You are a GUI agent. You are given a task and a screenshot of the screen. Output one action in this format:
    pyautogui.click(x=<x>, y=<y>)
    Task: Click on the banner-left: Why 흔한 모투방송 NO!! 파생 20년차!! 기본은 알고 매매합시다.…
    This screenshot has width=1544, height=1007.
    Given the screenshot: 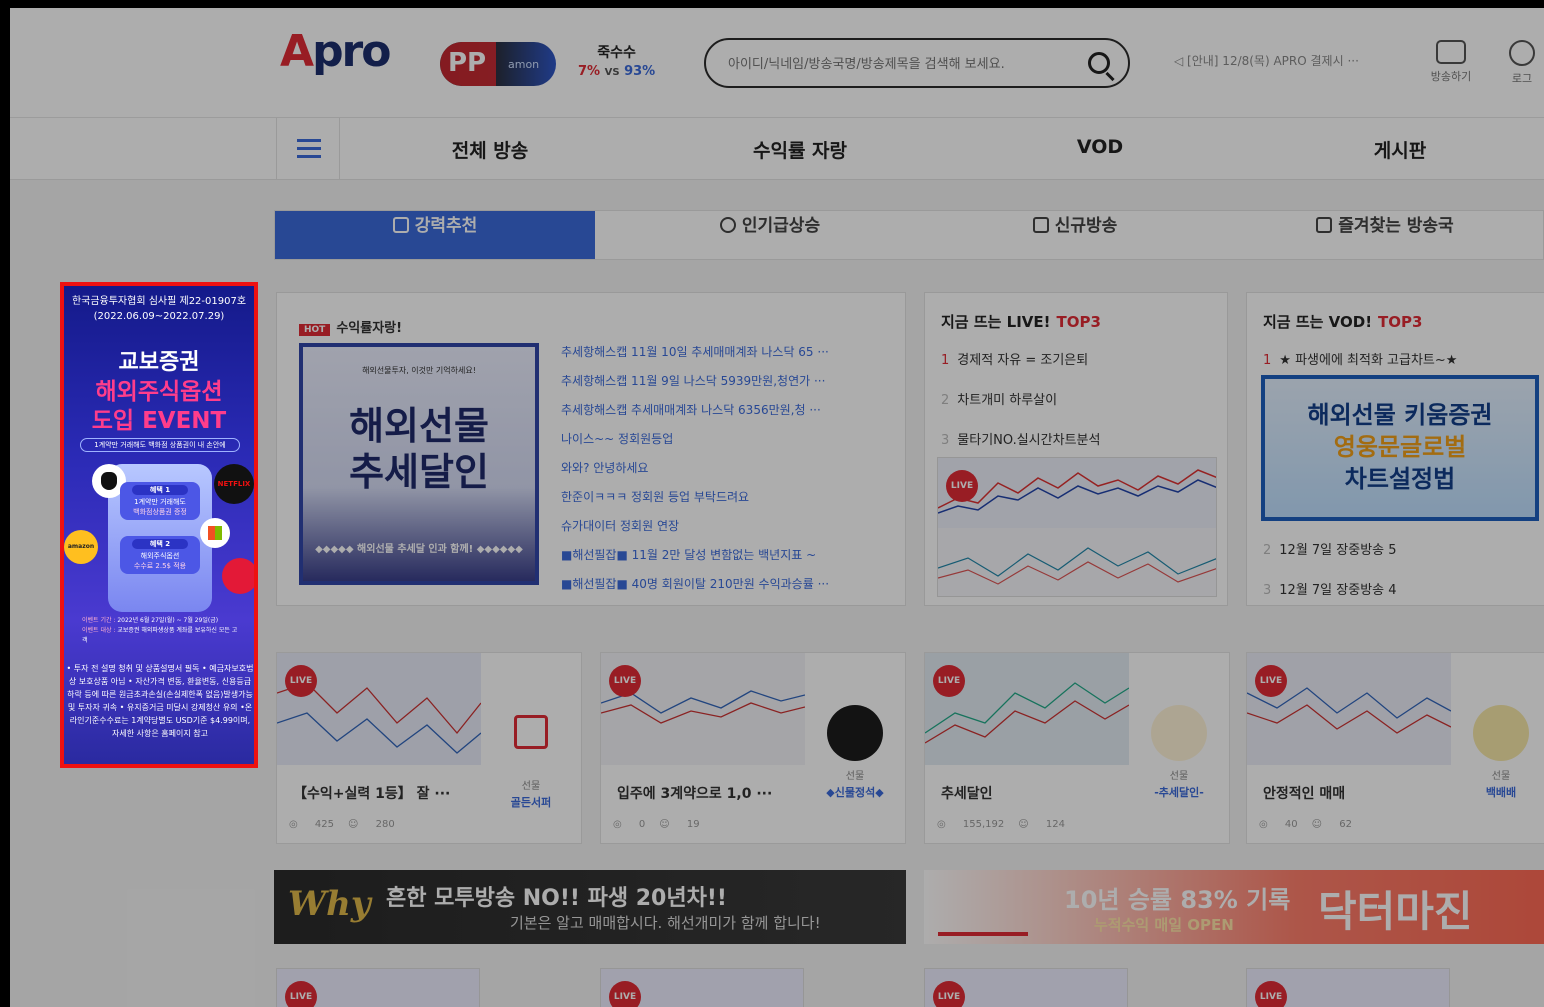 What is the action you would take?
    pyautogui.click(x=590, y=907)
    